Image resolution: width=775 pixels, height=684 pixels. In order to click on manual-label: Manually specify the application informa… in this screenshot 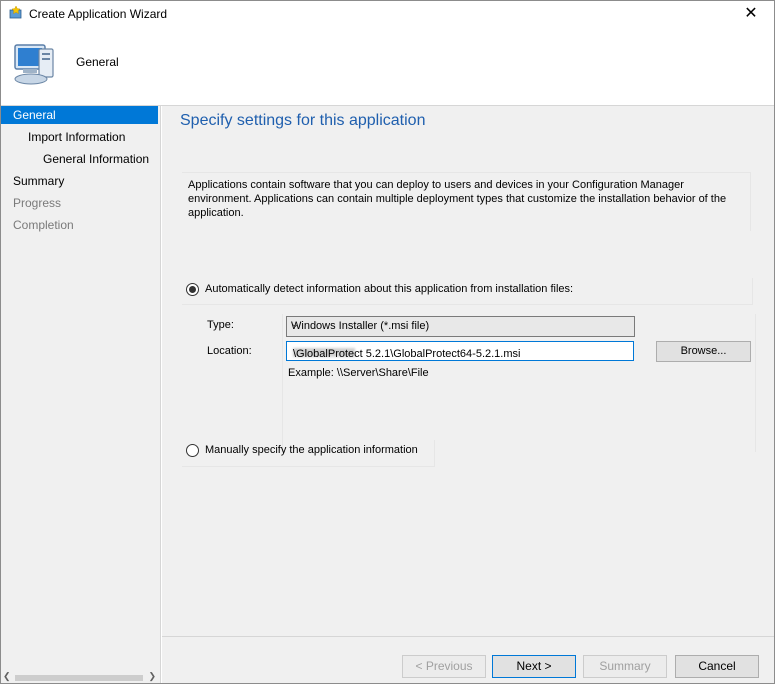, I will do `click(311, 450)`.